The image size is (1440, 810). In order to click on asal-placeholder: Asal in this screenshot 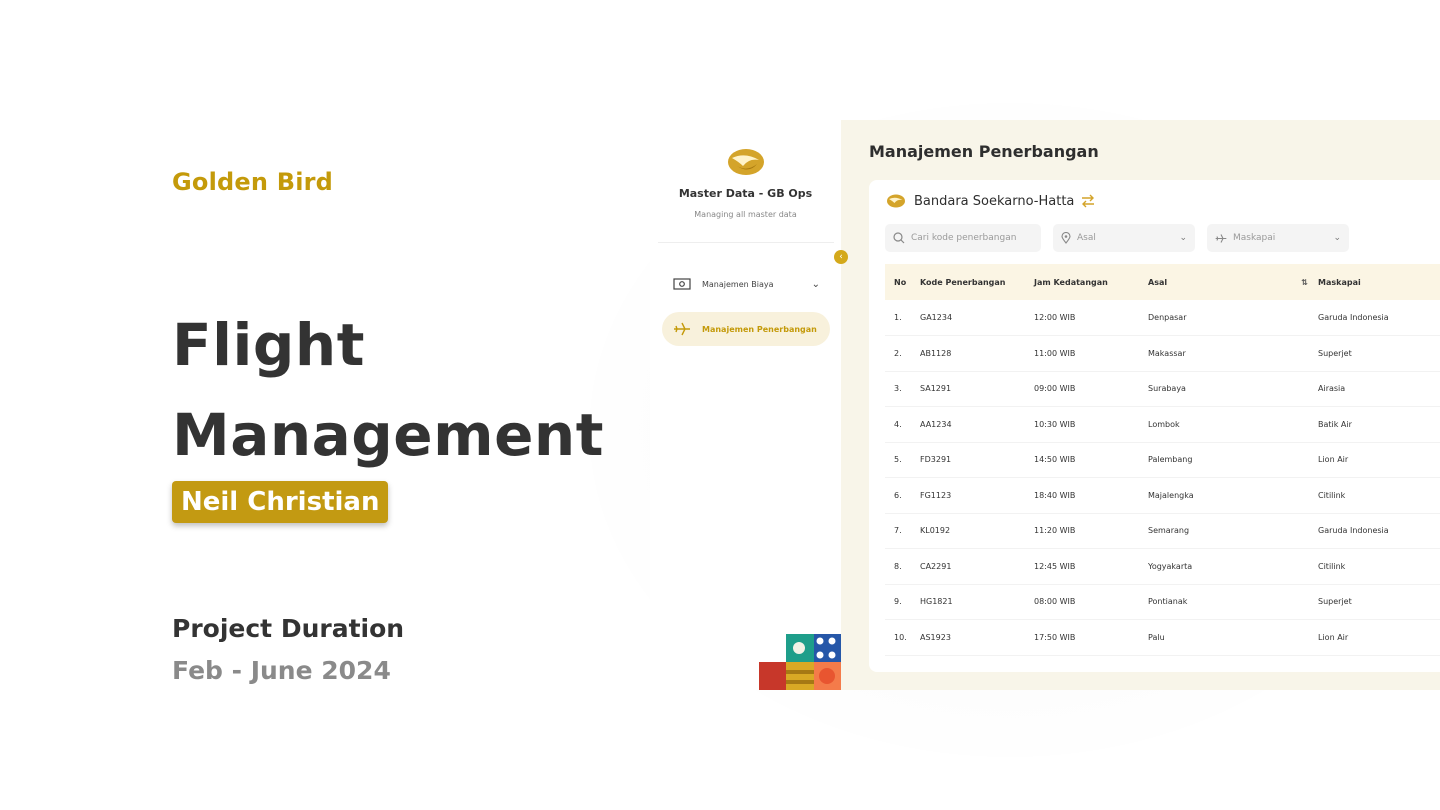, I will do `click(1086, 238)`.